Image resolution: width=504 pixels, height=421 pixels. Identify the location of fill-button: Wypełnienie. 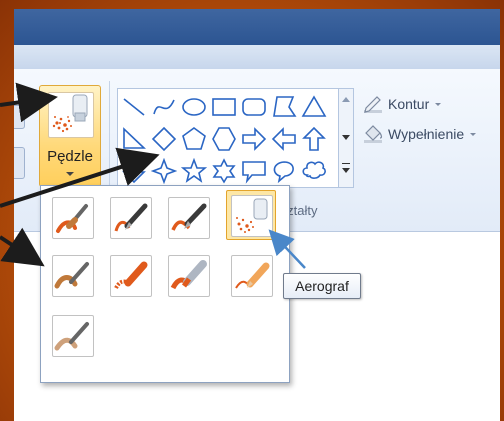
(419, 134).